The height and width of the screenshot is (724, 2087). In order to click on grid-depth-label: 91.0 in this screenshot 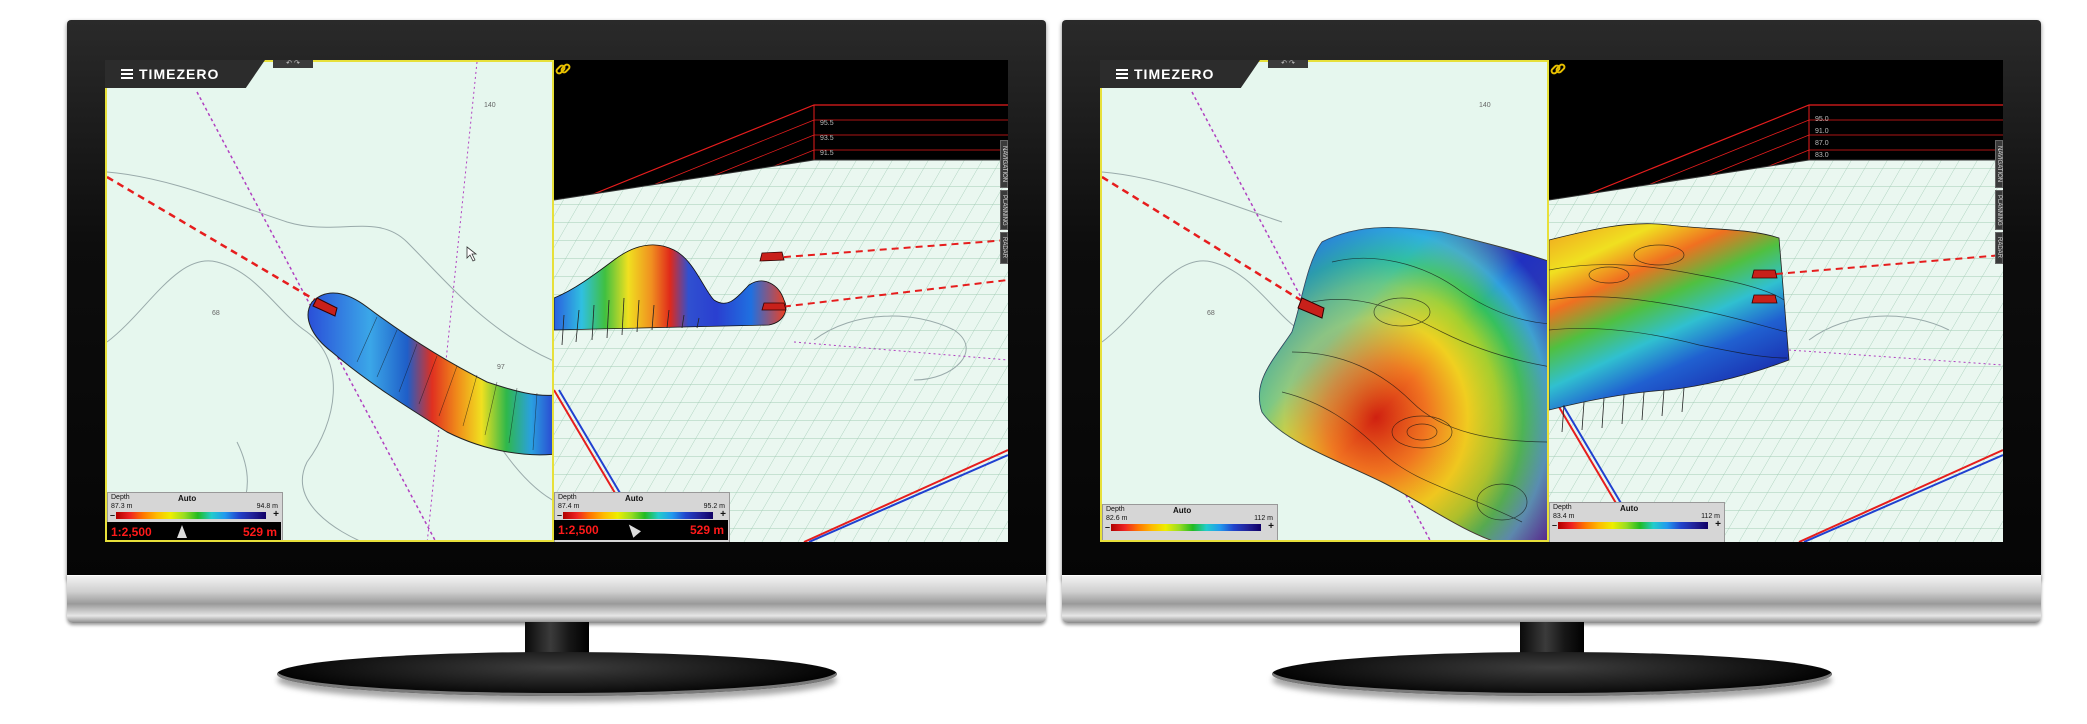, I will do `click(1822, 131)`.